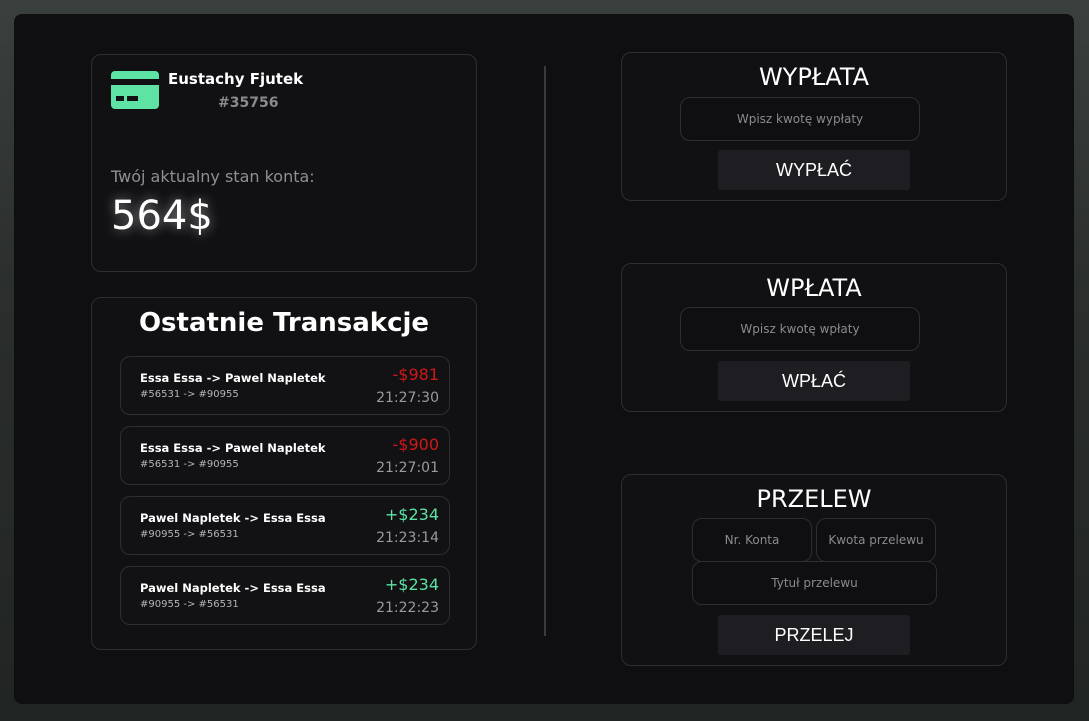 This screenshot has width=1089, height=721. I want to click on account-holder-name: Eustachy Fjutek, so click(236, 79).